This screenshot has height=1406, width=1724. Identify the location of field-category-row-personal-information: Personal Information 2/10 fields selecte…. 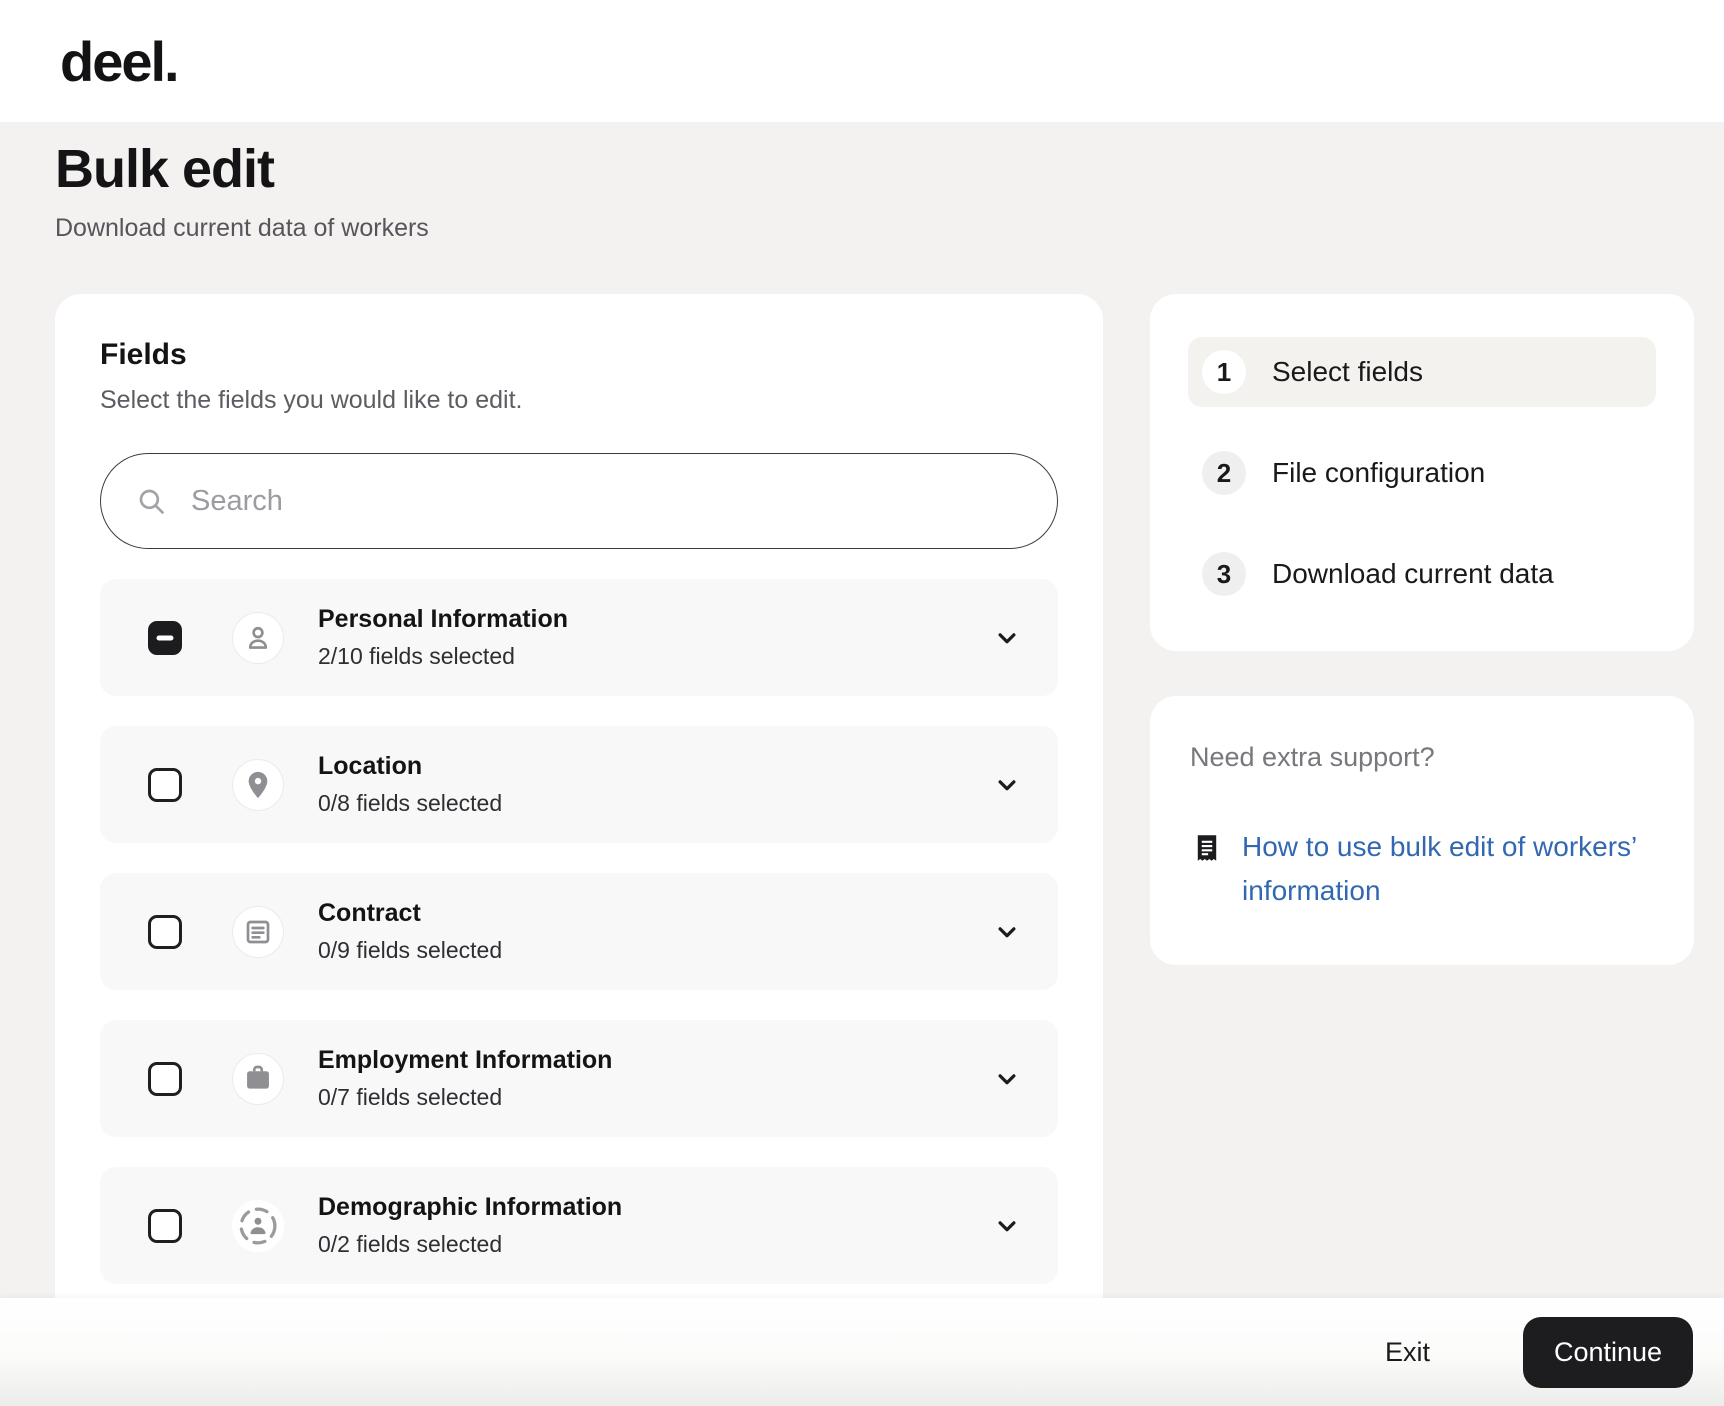
(579, 637).